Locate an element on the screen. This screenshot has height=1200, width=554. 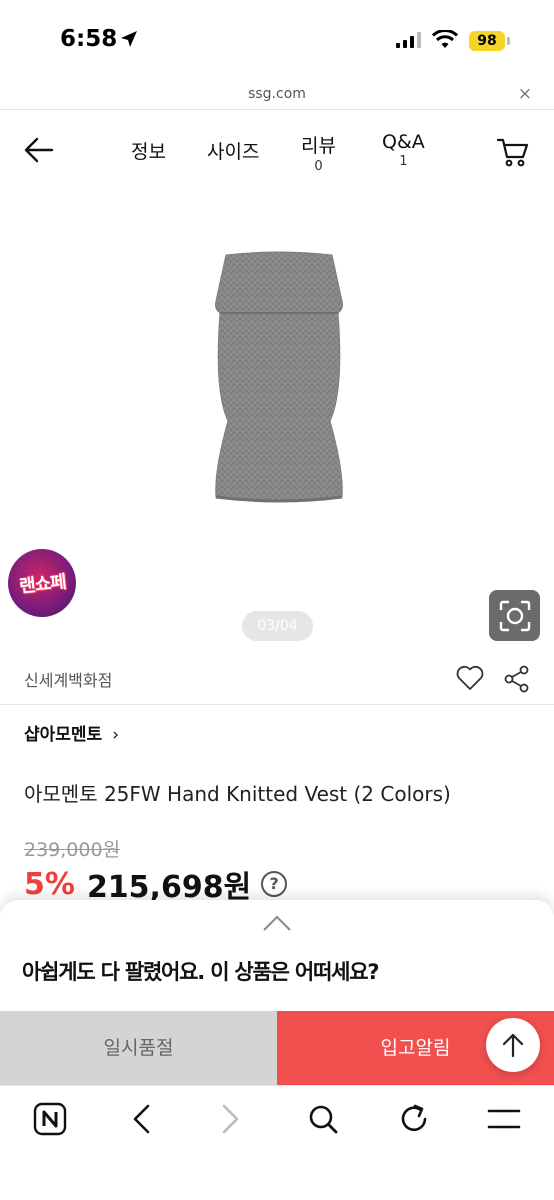
brand-name: 샵아모멘토 is located at coordinates (63, 735).